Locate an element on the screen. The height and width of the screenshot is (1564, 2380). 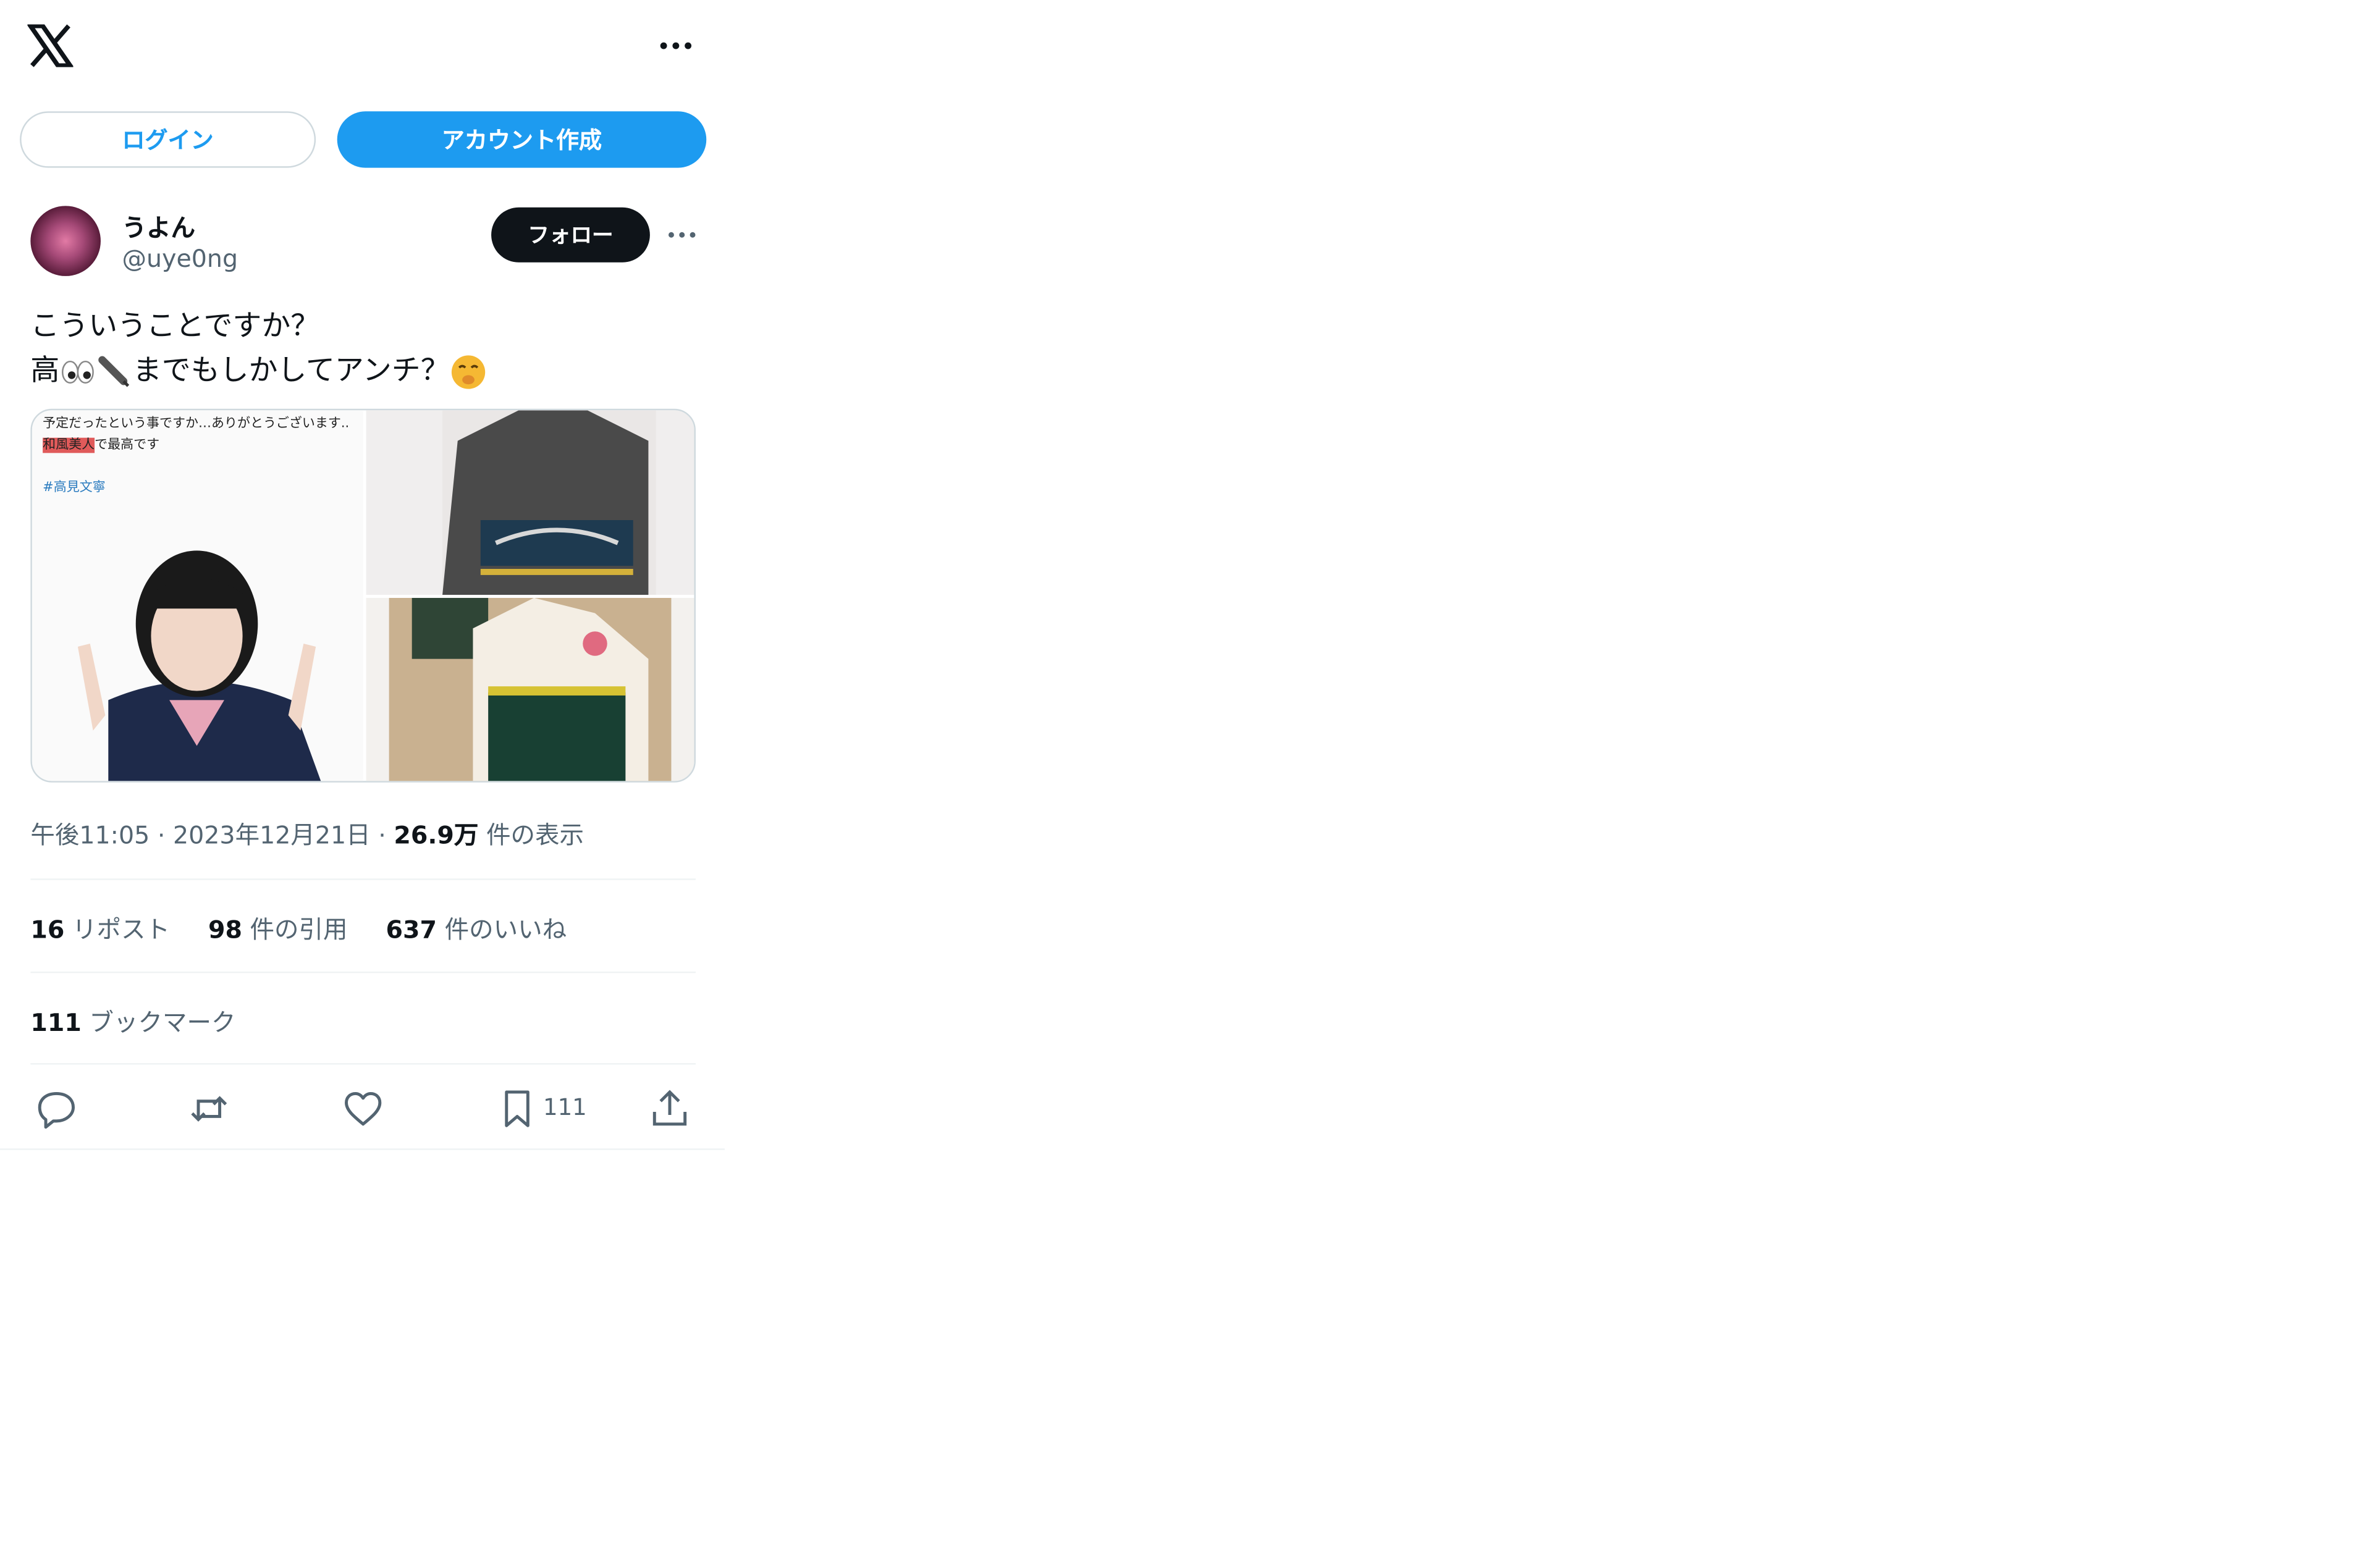
author-name: うよん is located at coordinates (159, 226).